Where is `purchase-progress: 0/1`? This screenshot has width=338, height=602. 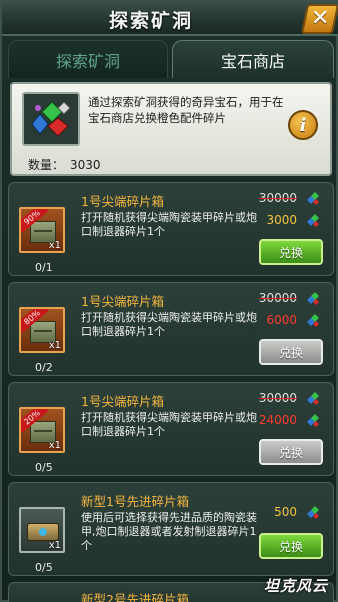 purchase-progress: 0/1 is located at coordinates (44, 267).